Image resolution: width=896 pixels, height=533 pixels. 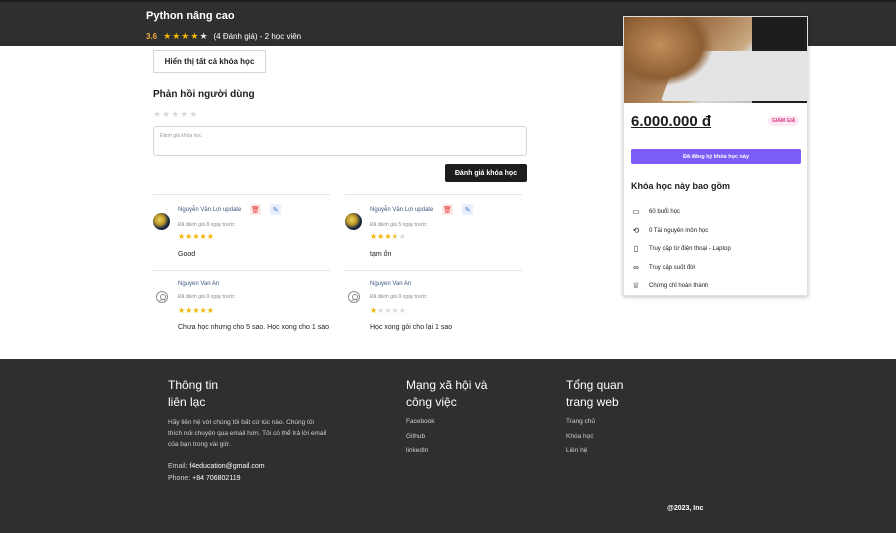 I want to click on contact-email: Email: f4education@gmail.com, so click(x=216, y=466).